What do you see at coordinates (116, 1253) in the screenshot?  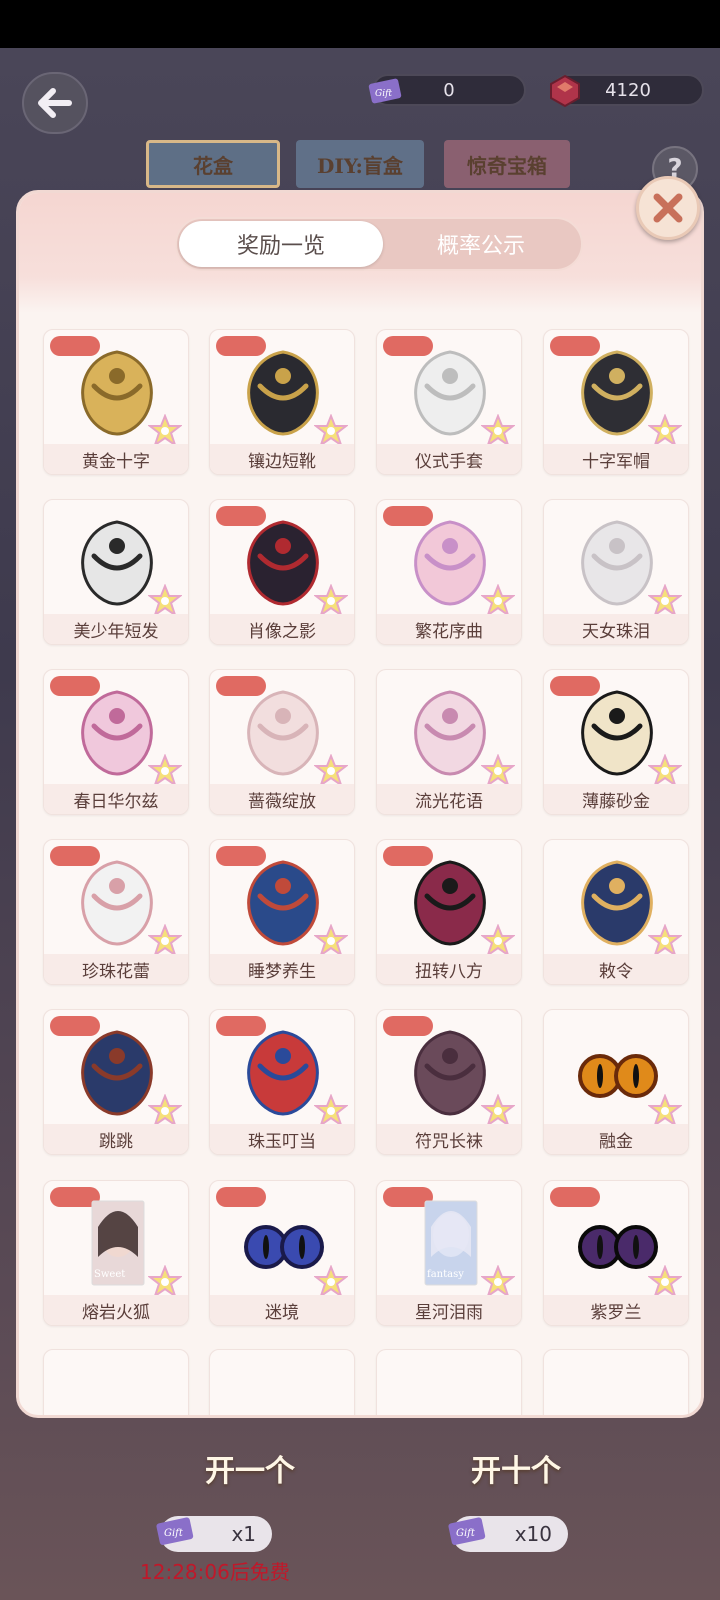 I see `reward-card: Sweet 熔岩火狐` at bounding box center [116, 1253].